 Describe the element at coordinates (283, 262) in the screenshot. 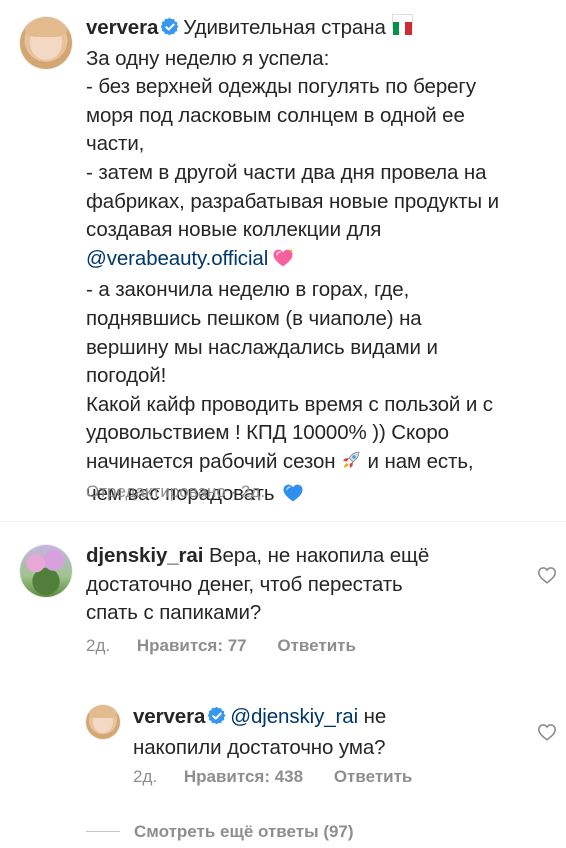

I see `sparkling-heart-icon` at that location.